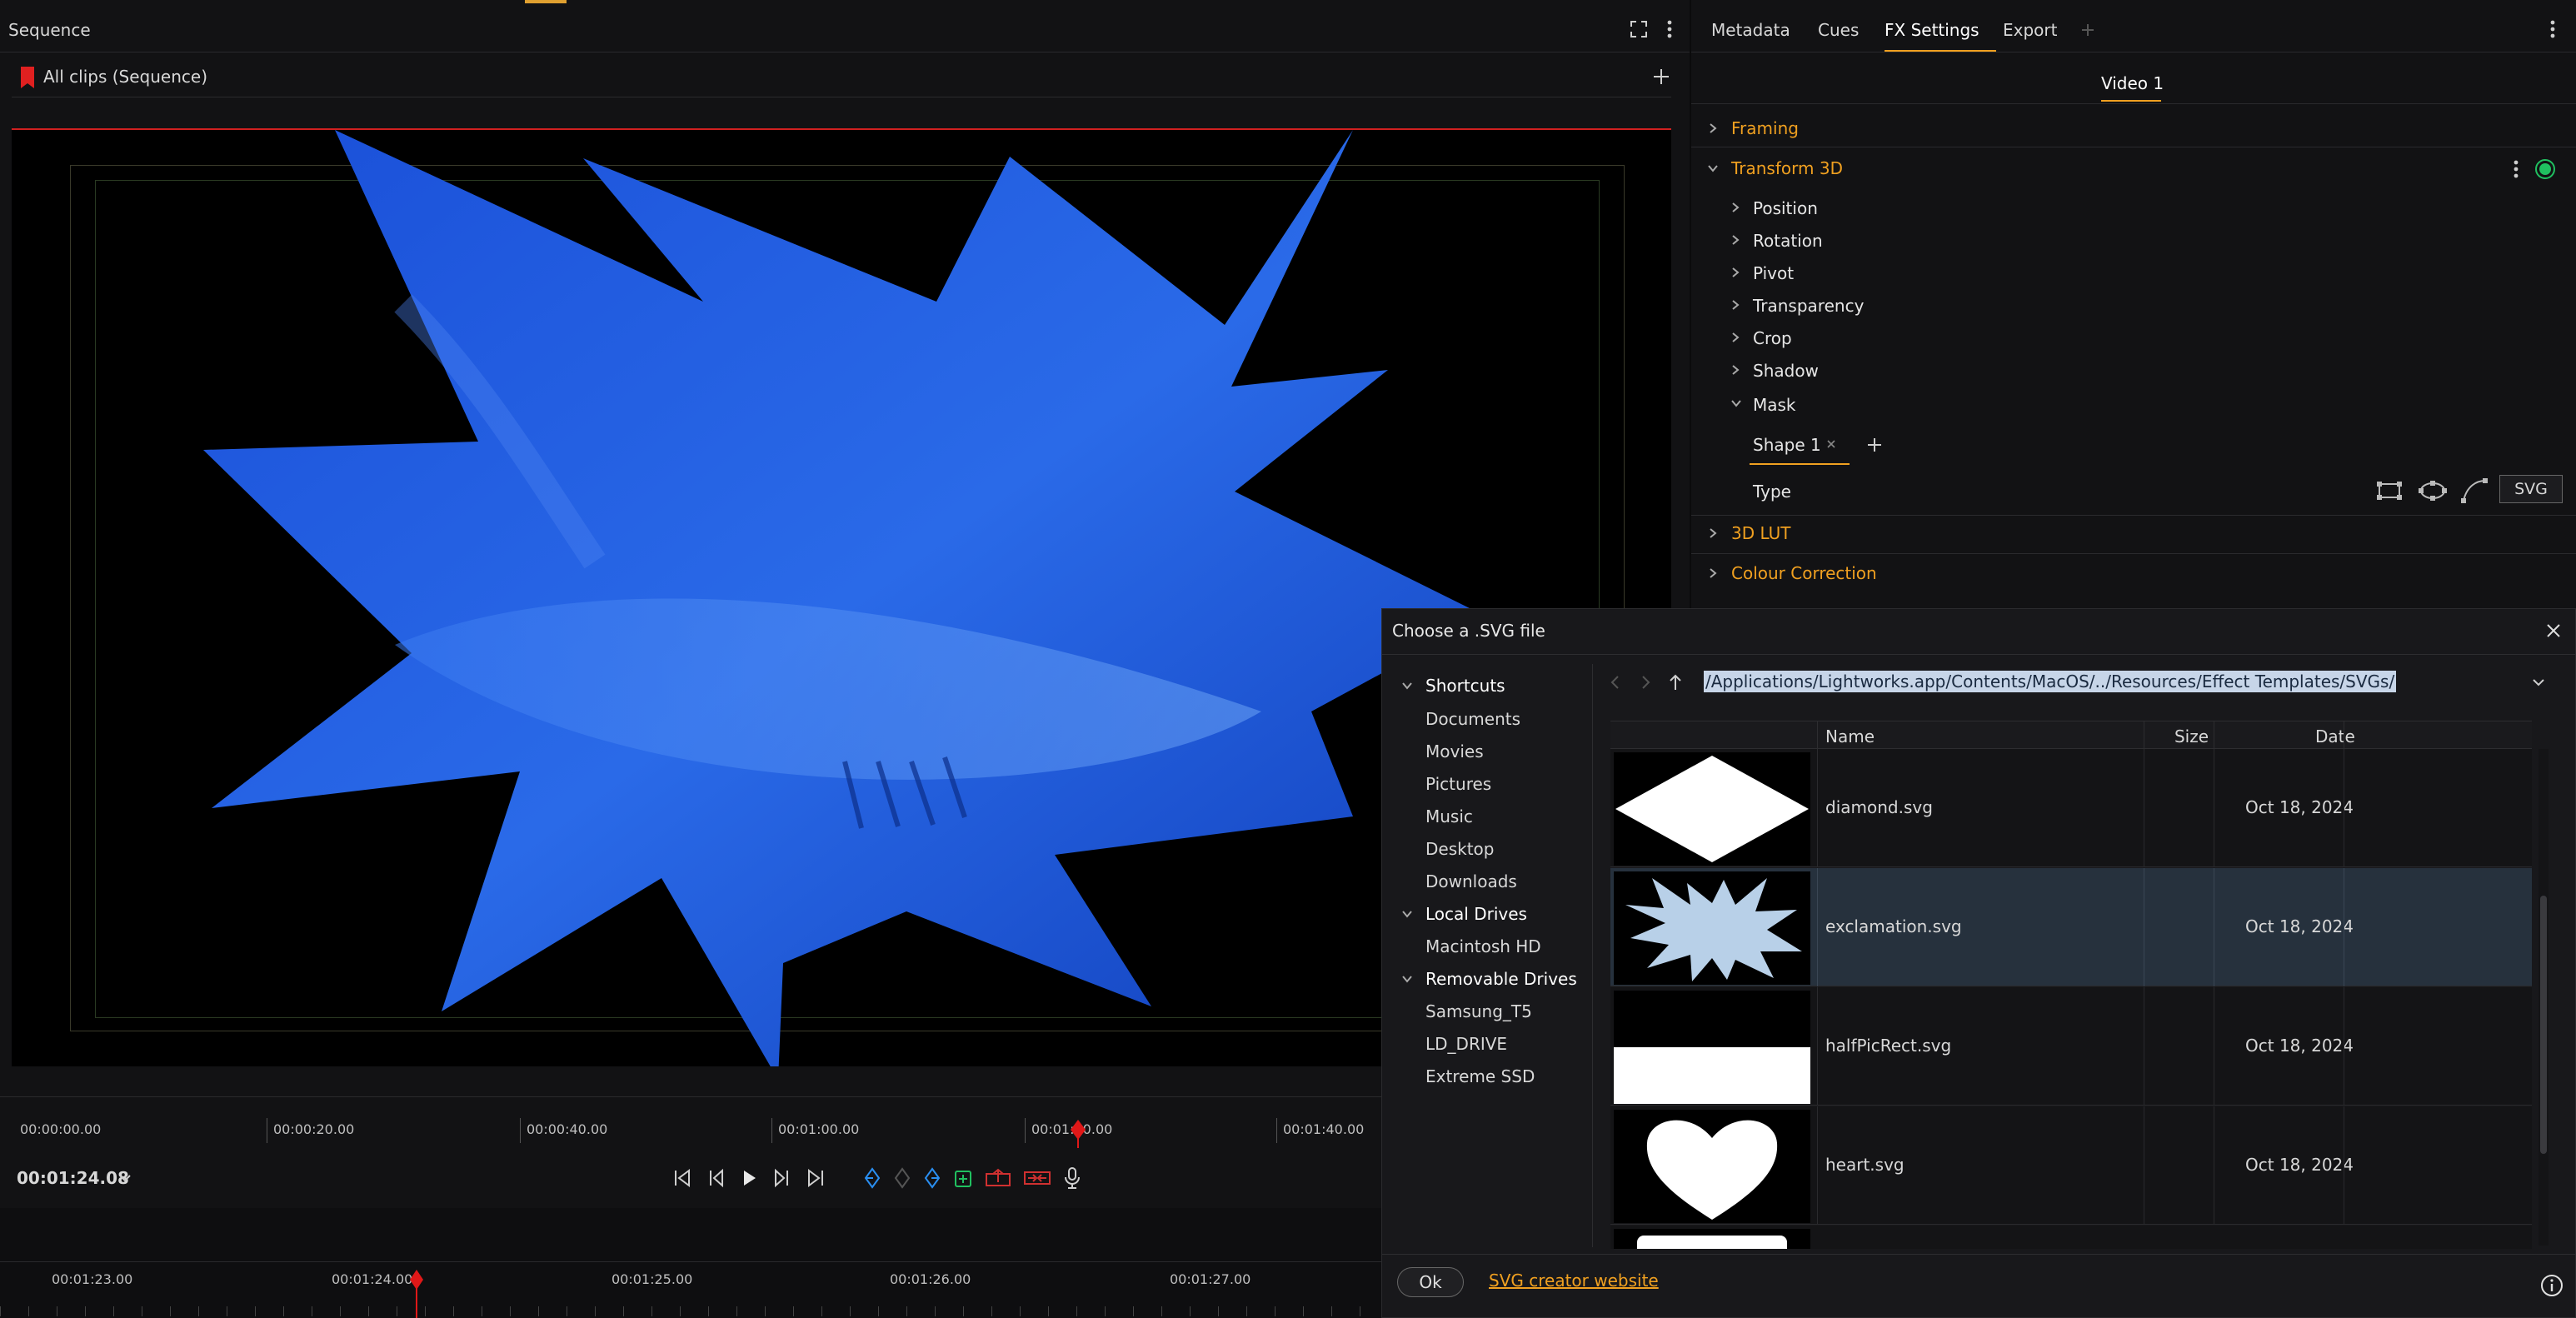 The height and width of the screenshot is (1318, 2576). I want to click on up-arrow-icon, so click(1675, 682).